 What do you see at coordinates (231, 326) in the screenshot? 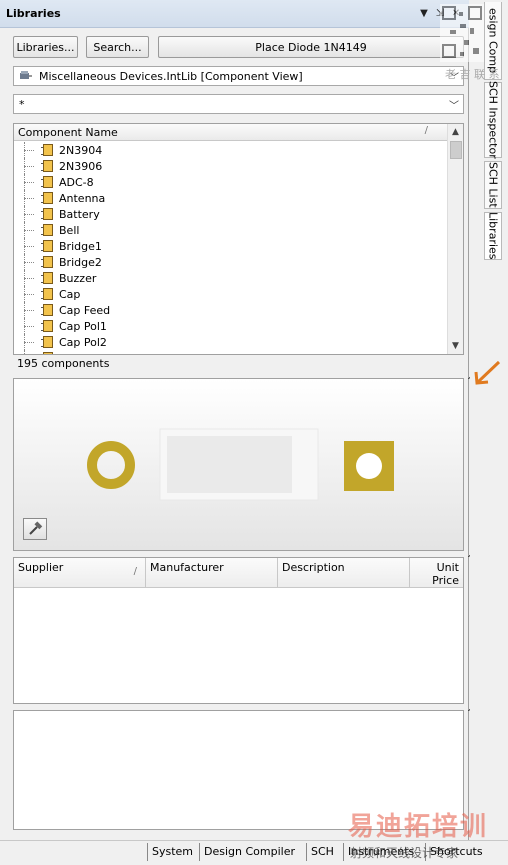
I see `list-item: Cap Pol1` at bounding box center [231, 326].